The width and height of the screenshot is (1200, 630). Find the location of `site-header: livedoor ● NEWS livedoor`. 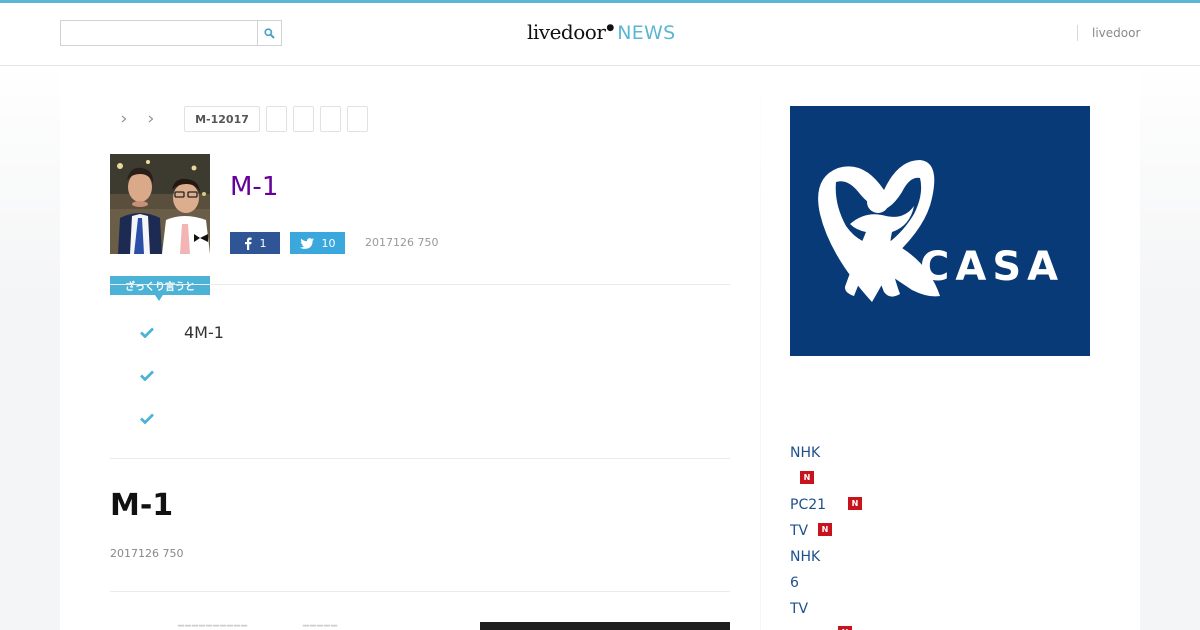

site-header: livedoor ● NEWS livedoor is located at coordinates (600, 34).